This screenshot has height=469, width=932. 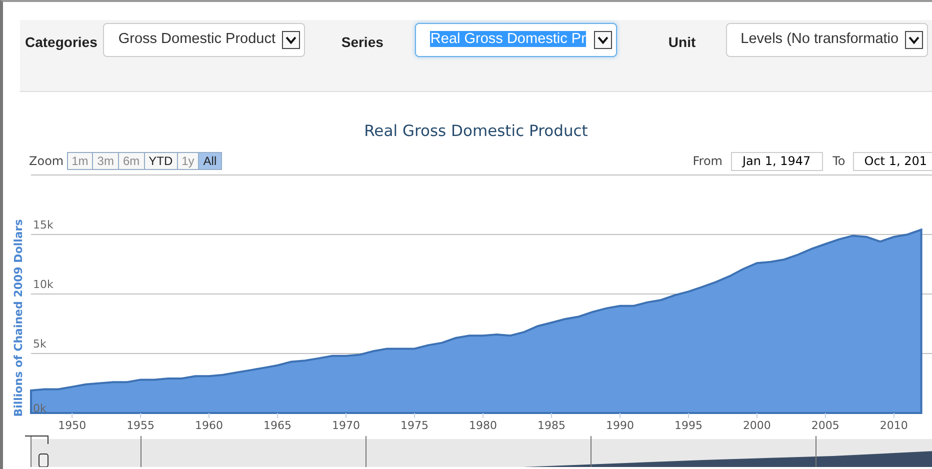 What do you see at coordinates (892, 161) in the screenshot?
I see `date-field: Oct 1, 201` at bounding box center [892, 161].